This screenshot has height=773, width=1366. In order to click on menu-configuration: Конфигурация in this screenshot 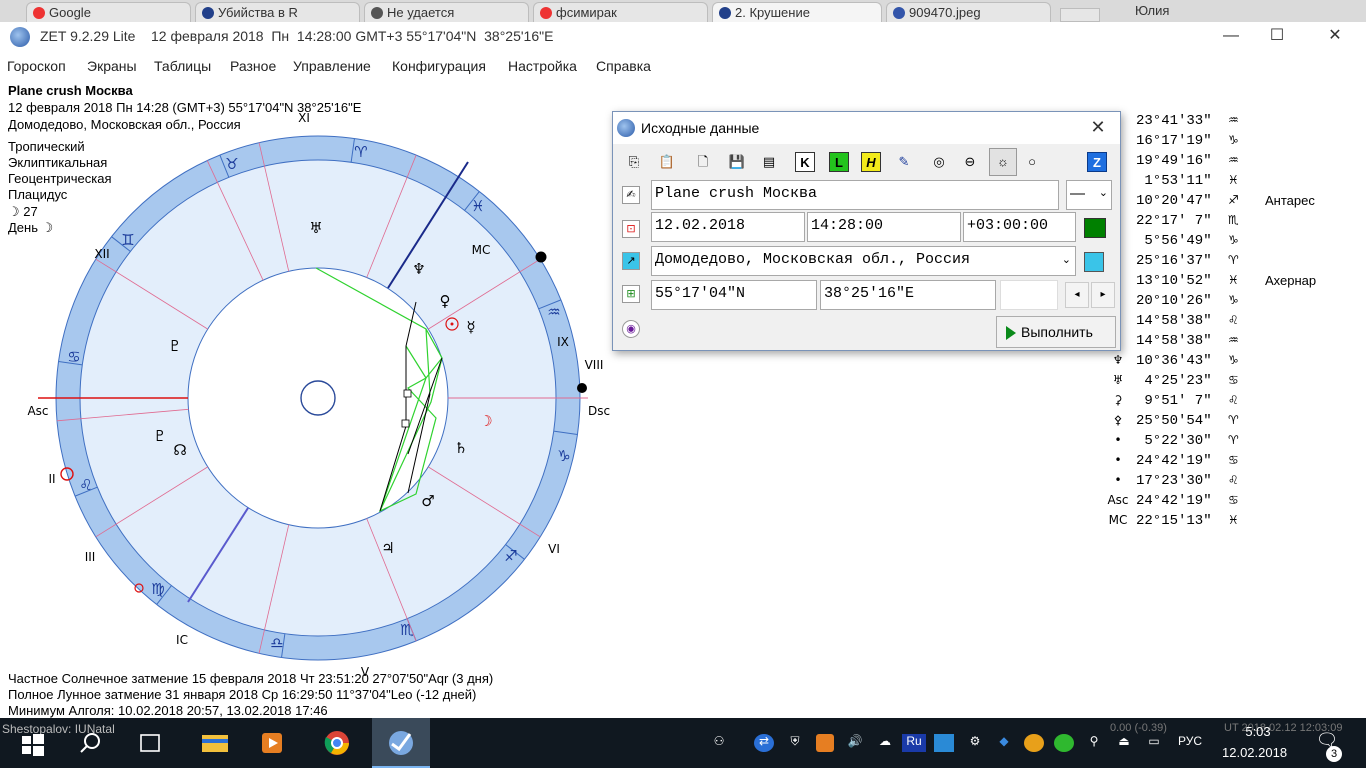, I will do `click(439, 66)`.